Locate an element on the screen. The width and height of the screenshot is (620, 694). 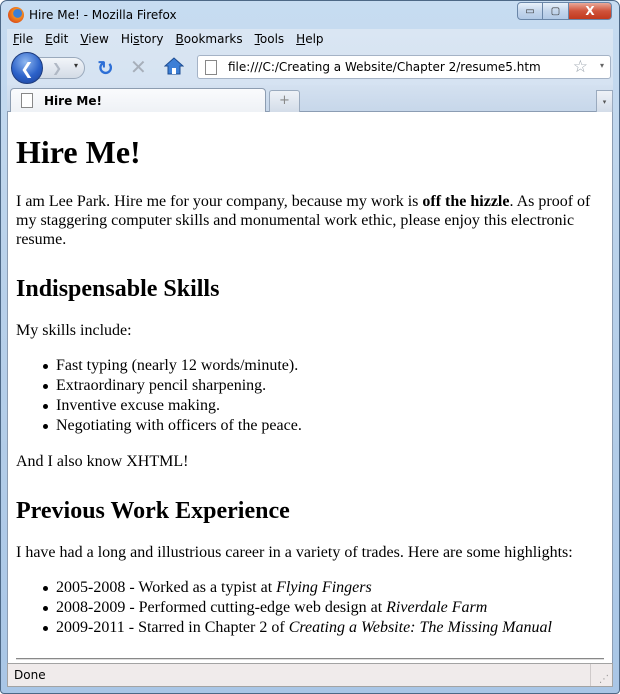
tab-hire-me: Hire Me! is located at coordinates (138, 100).